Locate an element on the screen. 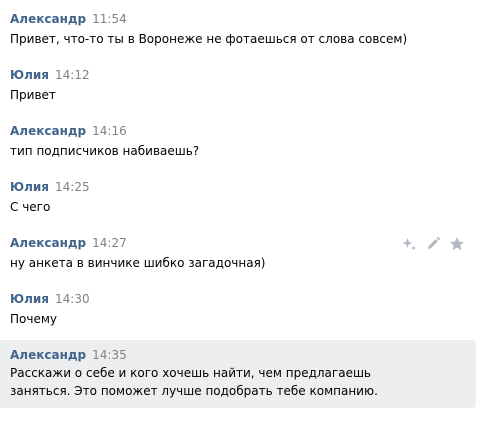  edit-icon is located at coordinates (433, 244).